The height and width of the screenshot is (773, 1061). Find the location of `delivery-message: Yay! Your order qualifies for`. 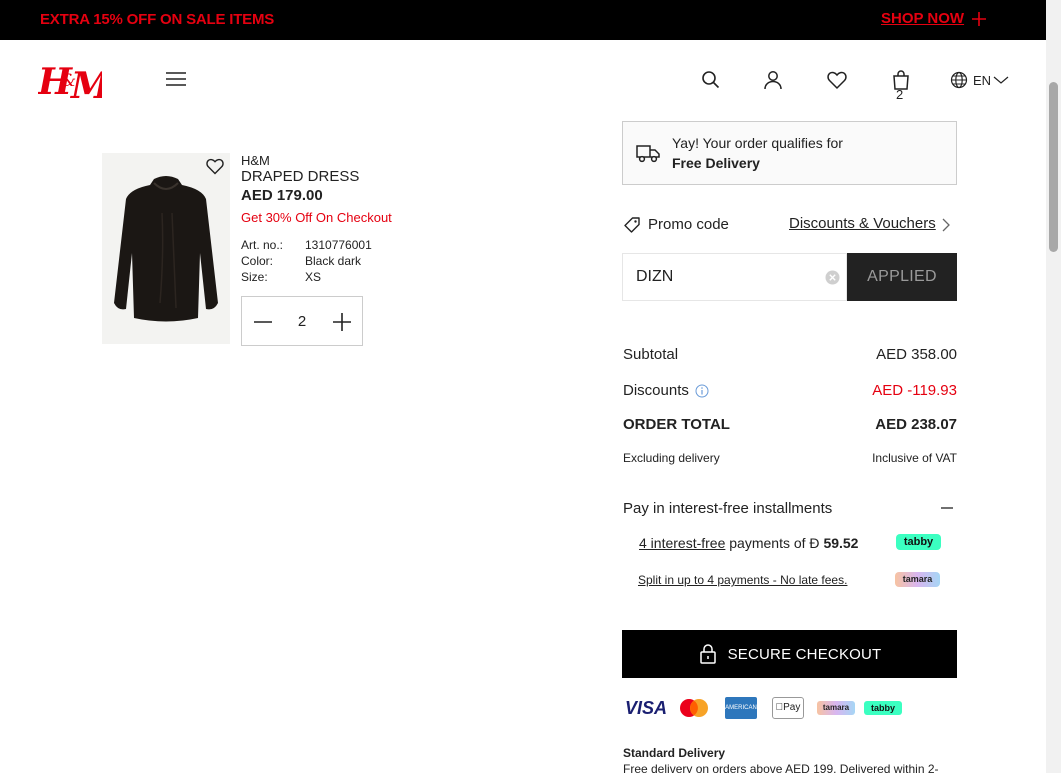

delivery-message: Yay! Your order qualifies for is located at coordinates (757, 143).